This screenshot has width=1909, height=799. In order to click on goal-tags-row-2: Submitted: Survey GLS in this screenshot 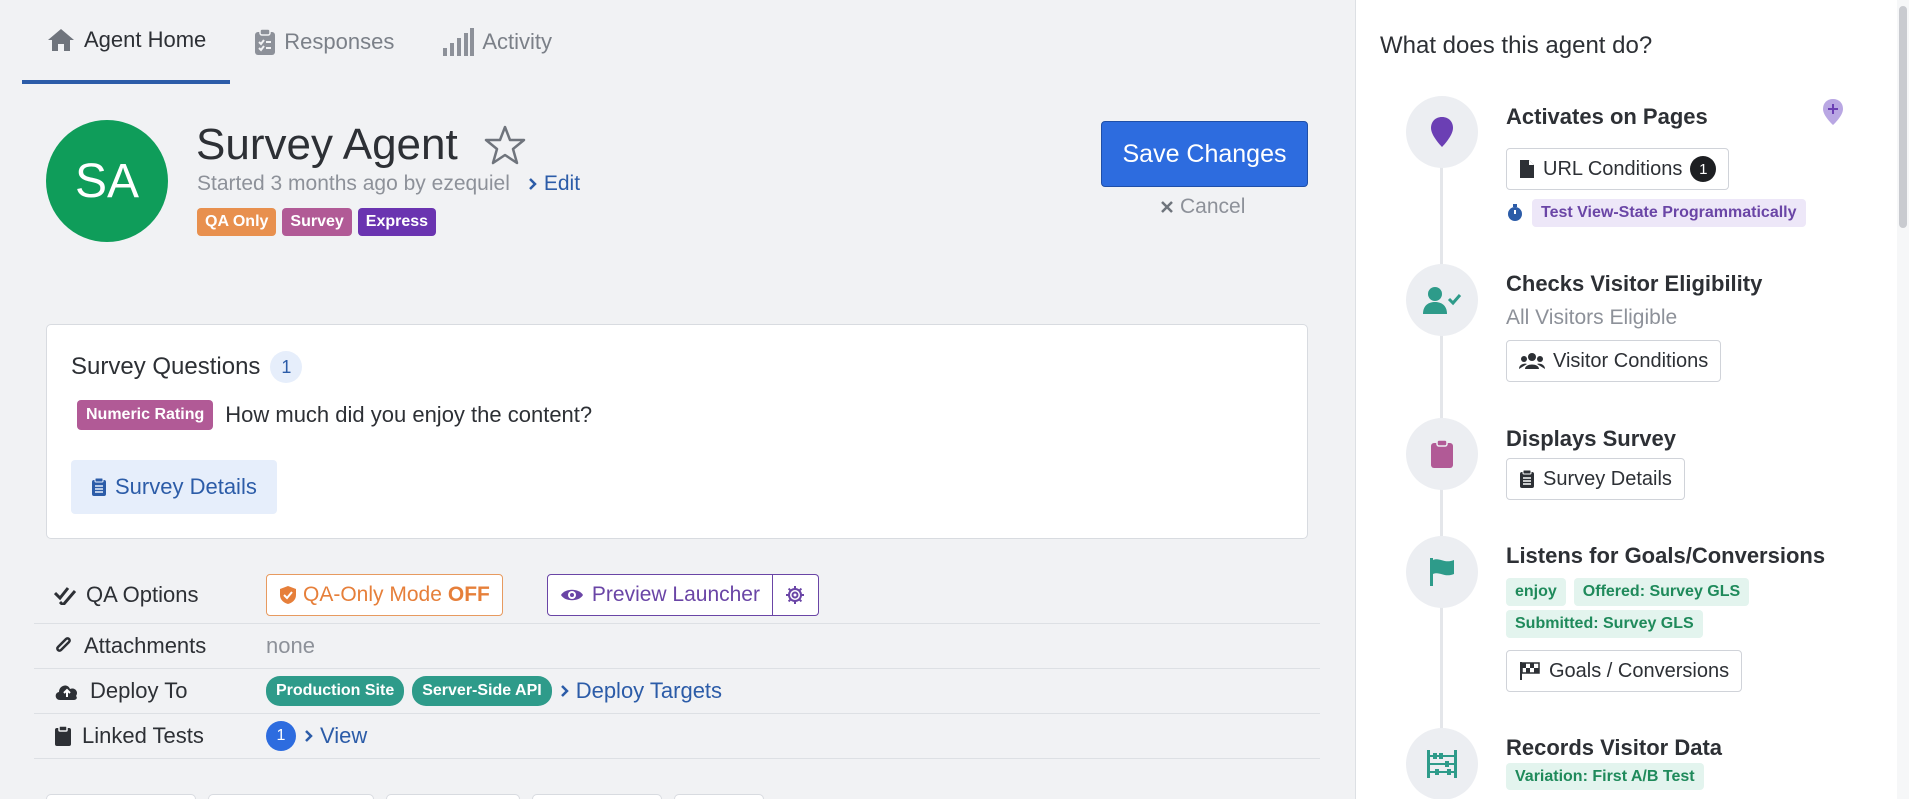, I will do `click(1604, 624)`.